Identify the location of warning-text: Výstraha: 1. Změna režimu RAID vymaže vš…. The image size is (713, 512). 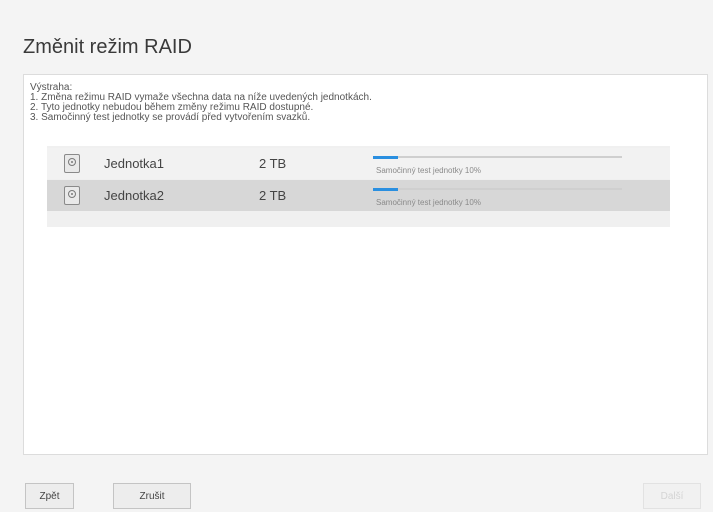
(201, 103).